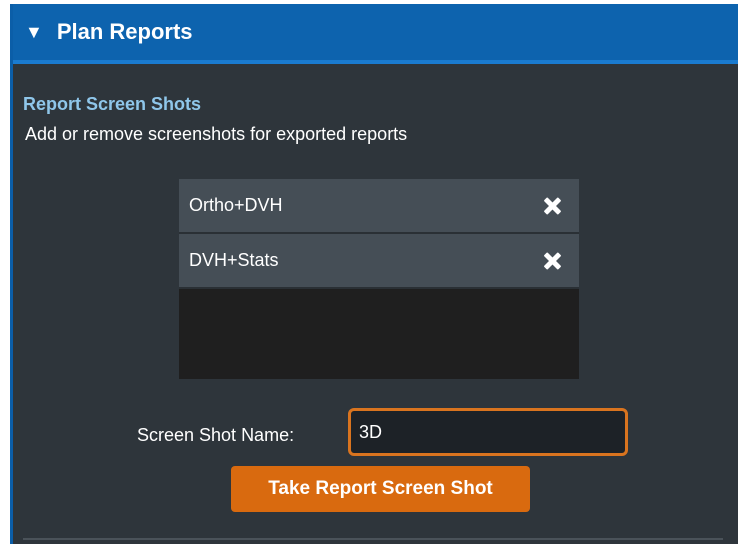 Image resolution: width=738 pixels, height=544 pixels. Describe the element at coordinates (380, 489) in the screenshot. I see `take-screenshot-button: Take Report Screen Shot` at that location.